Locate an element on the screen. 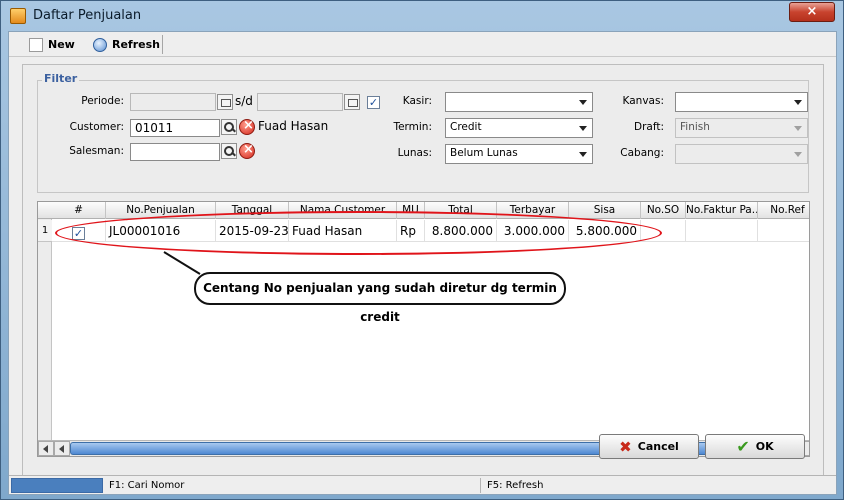 The image size is (844, 500). draft-value: Finish is located at coordinates (695, 127).